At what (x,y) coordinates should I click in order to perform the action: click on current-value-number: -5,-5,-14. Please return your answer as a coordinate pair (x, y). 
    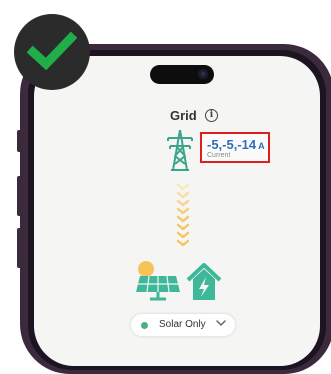
    Looking at the image, I should click on (232, 144).